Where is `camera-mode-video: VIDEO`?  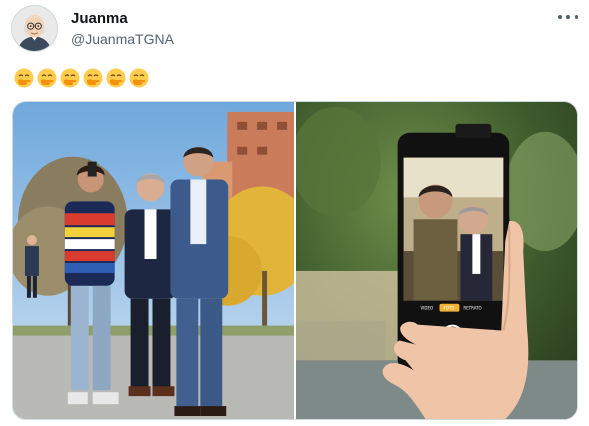 camera-mode-video: VIDEO is located at coordinates (427, 308).